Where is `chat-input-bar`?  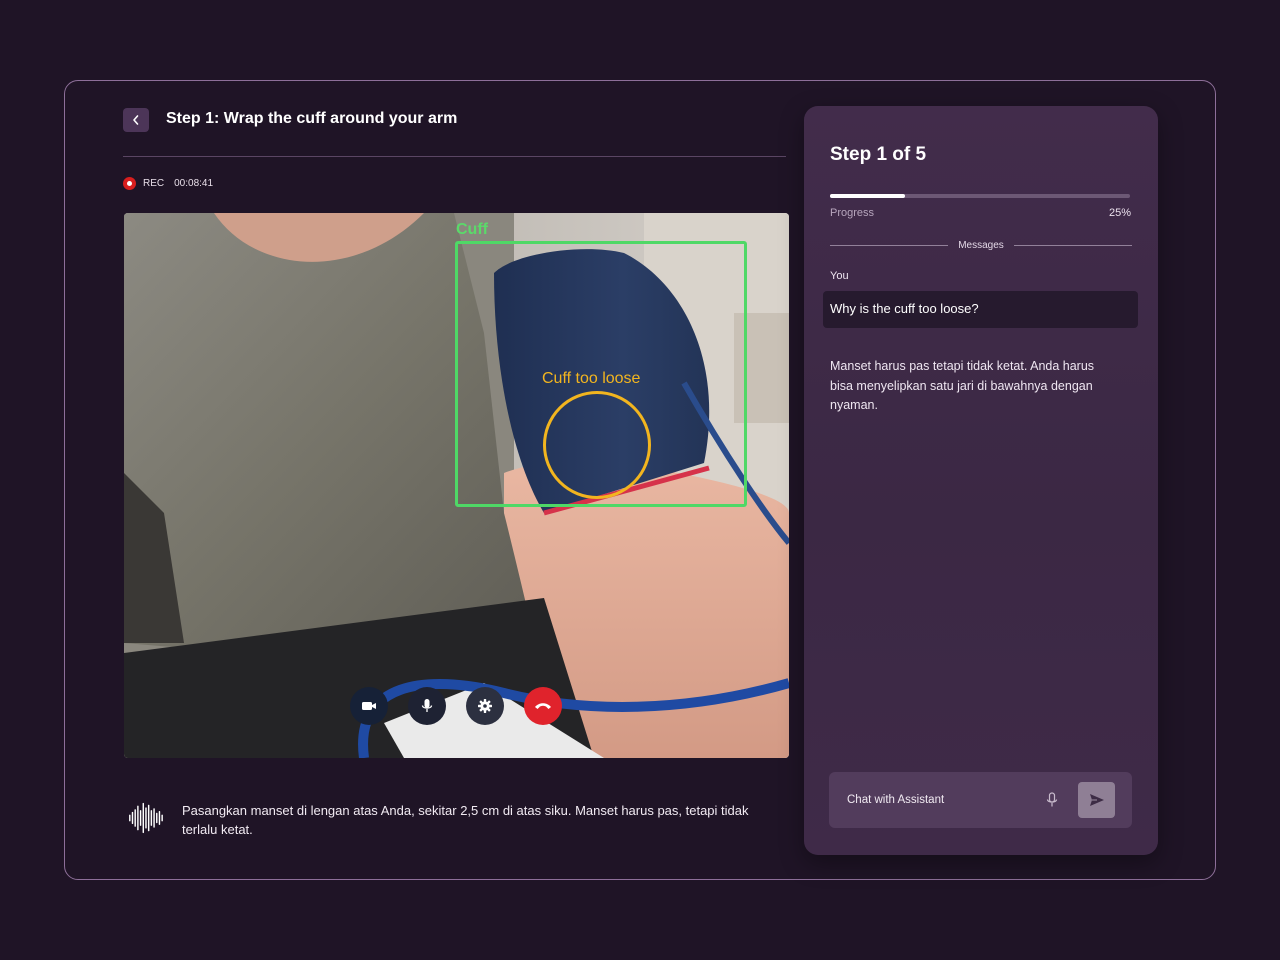
chat-input-bar is located at coordinates (980, 800).